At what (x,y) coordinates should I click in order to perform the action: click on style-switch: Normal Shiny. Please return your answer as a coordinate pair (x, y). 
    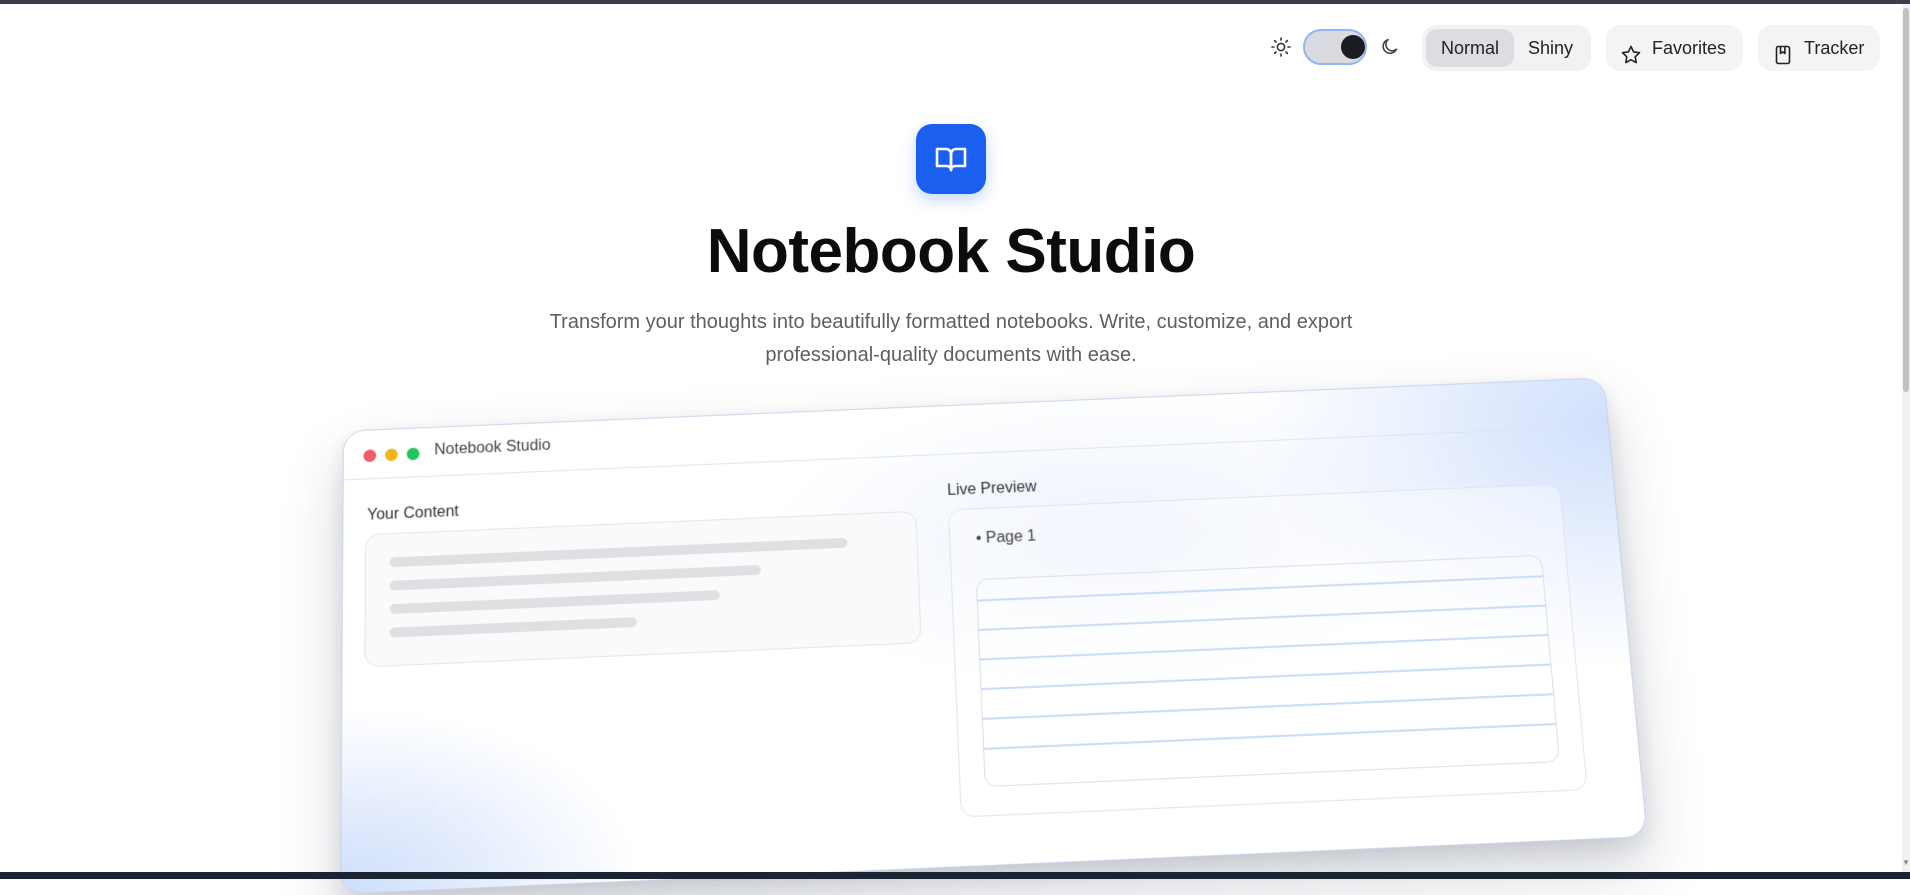
    Looking at the image, I should click on (1506, 48).